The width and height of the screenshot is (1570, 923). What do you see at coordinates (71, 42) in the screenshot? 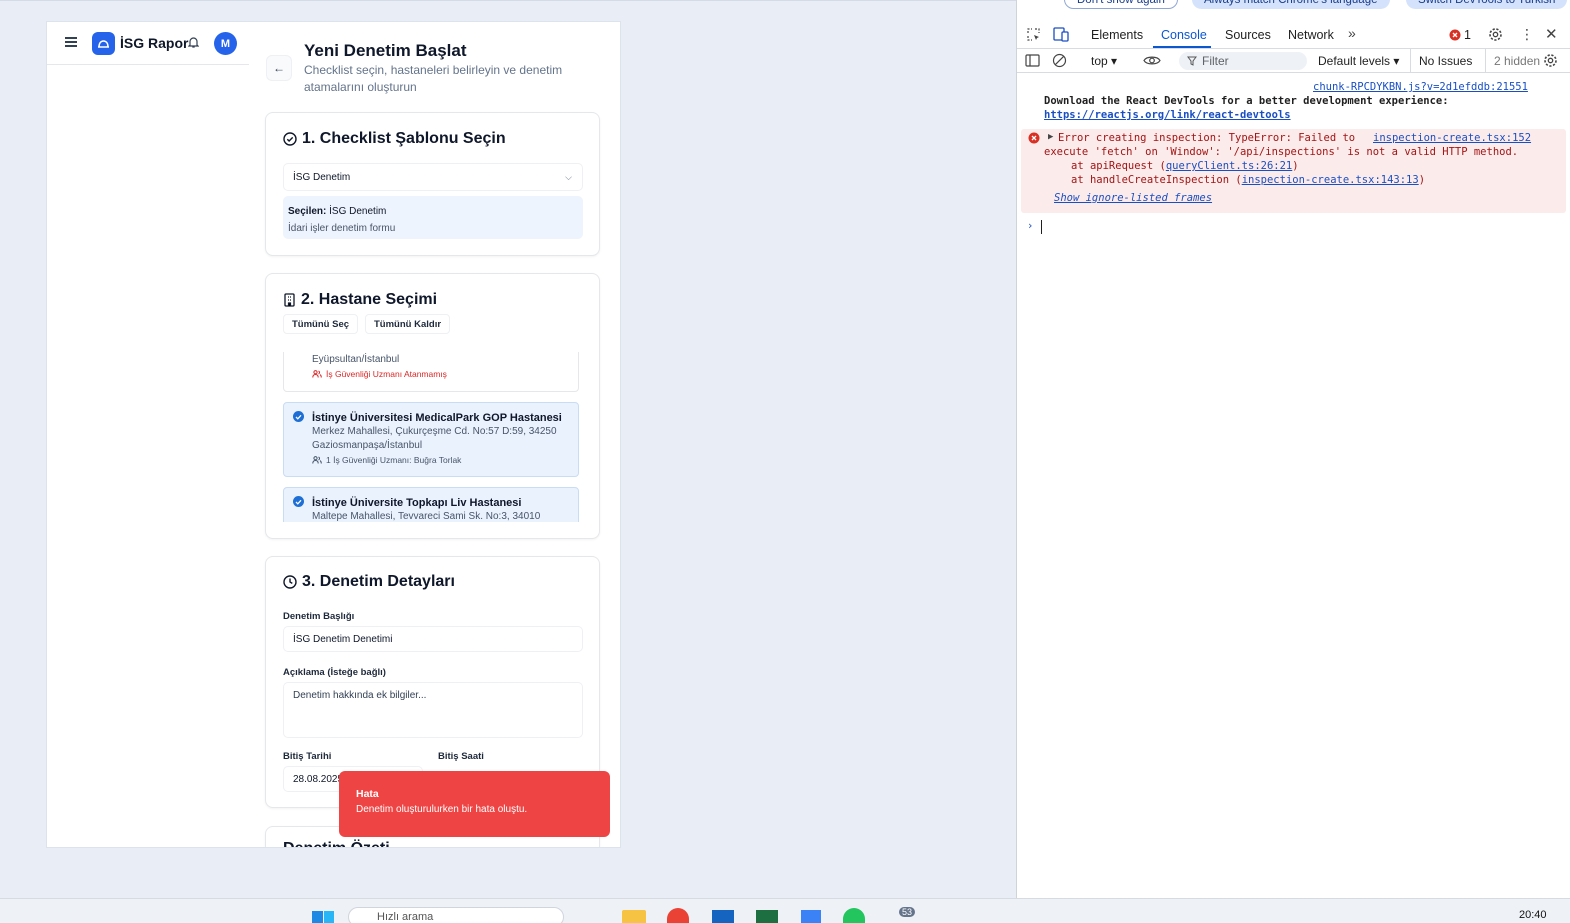
I see `menu-icon` at bounding box center [71, 42].